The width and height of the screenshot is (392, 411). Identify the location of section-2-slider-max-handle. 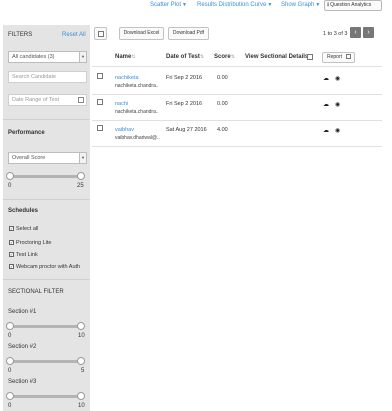
(81, 361).